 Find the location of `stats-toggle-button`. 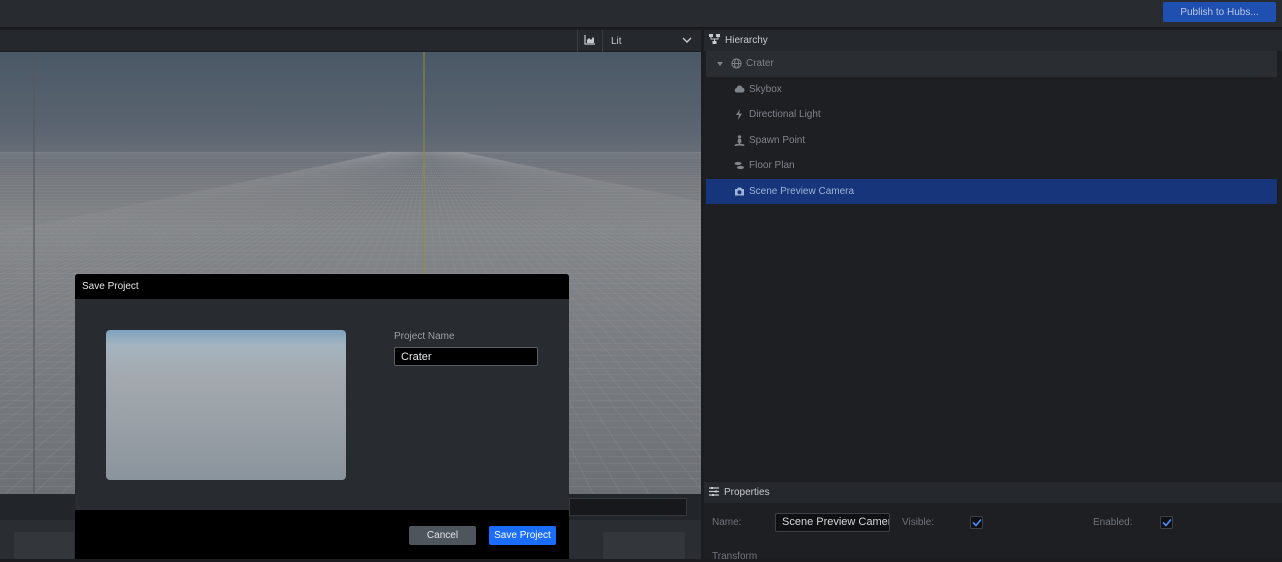

stats-toggle-button is located at coordinates (589, 41).